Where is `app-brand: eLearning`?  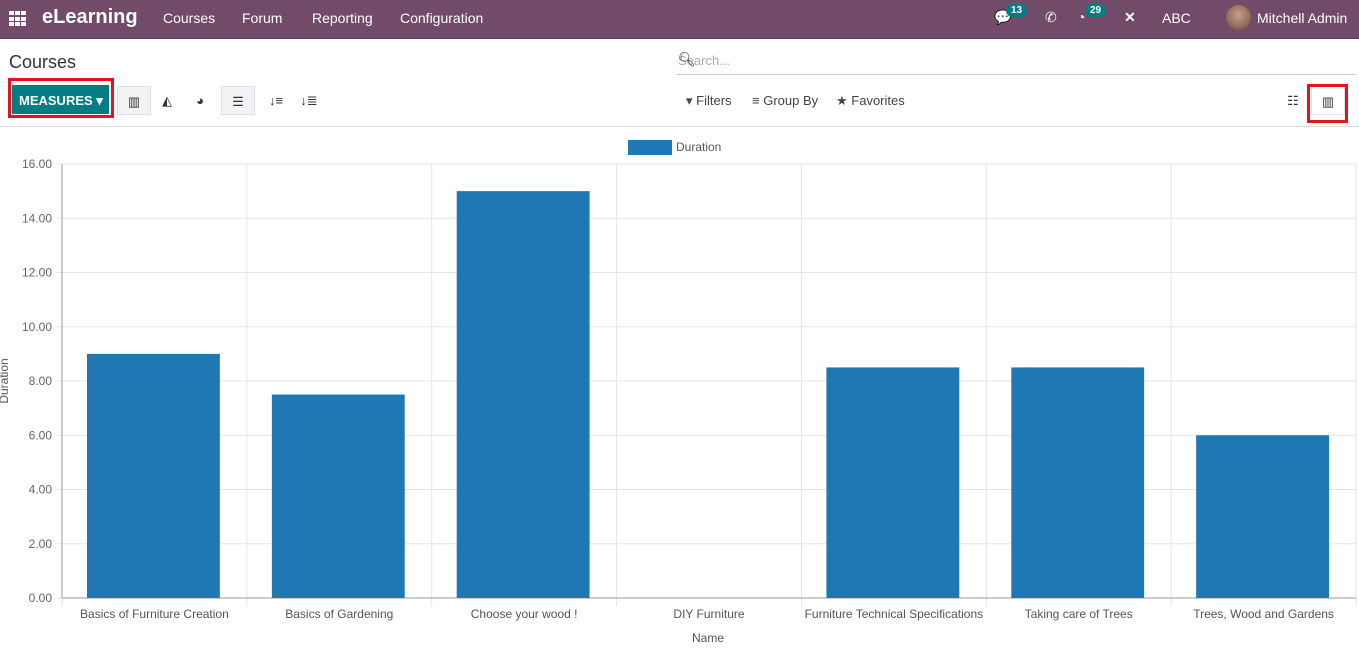 app-brand: eLearning is located at coordinates (90, 17).